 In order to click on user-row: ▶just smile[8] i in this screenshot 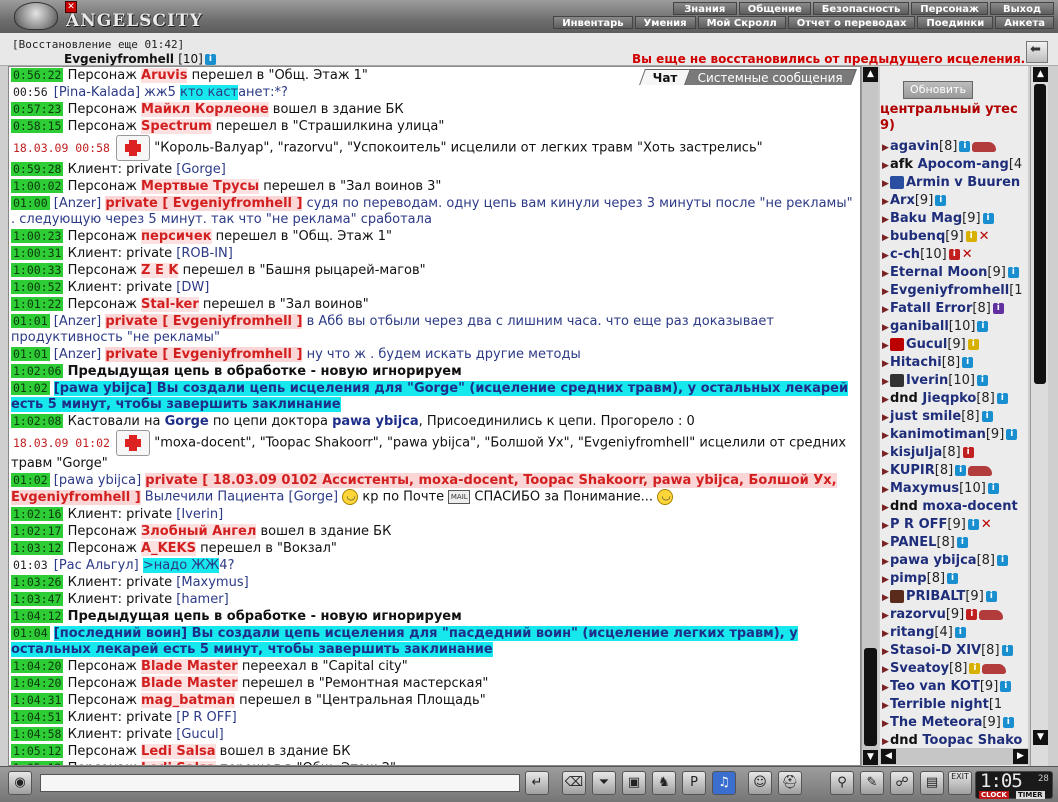, I will do `click(955, 417)`.